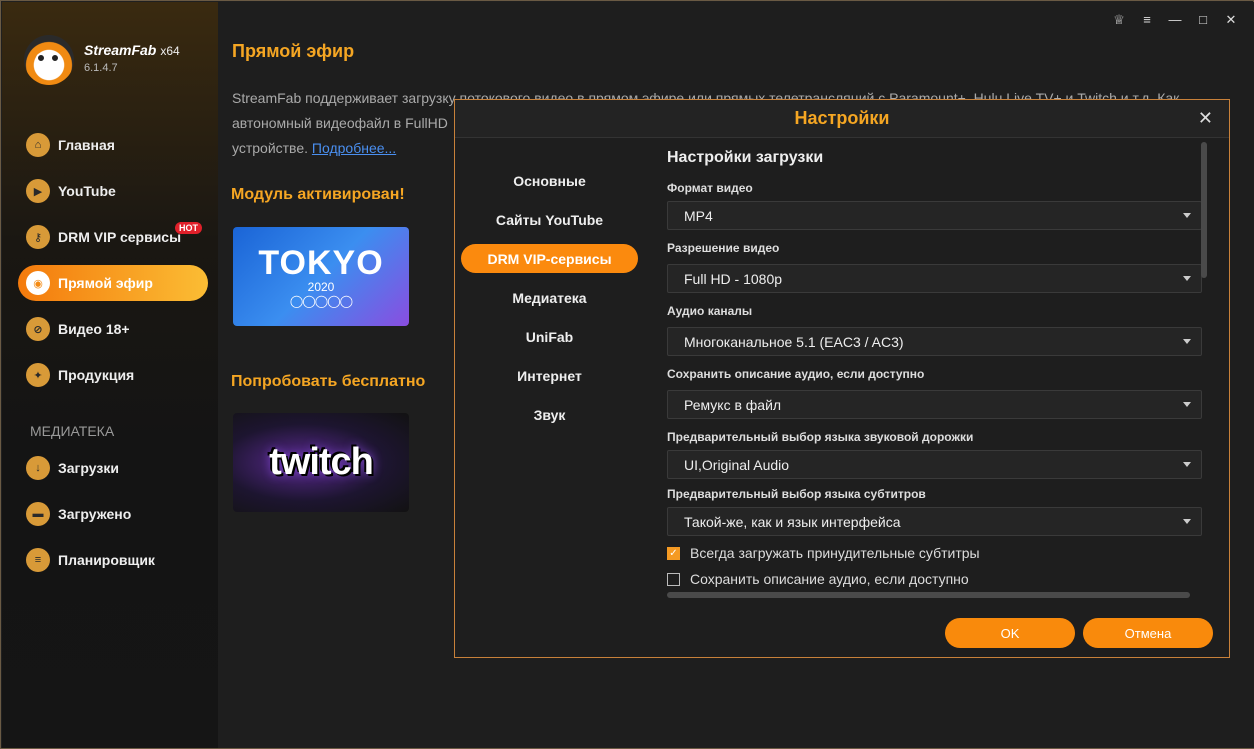  Describe the element at coordinates (698, 215) in the screenshot. I see `select-value: MP4` at that location.